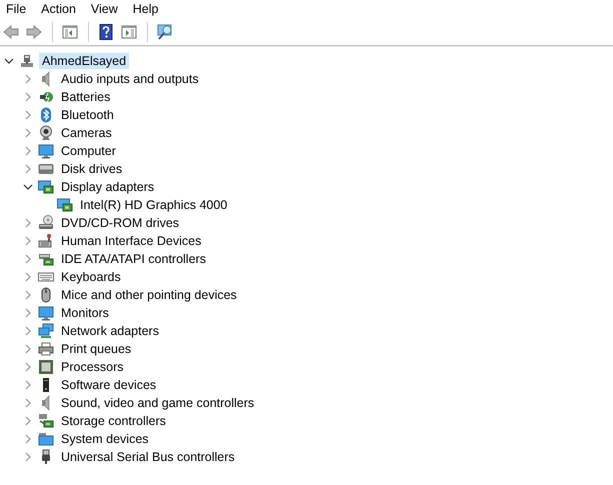  I want to click on tree-item: System devices, so click(105, 439).